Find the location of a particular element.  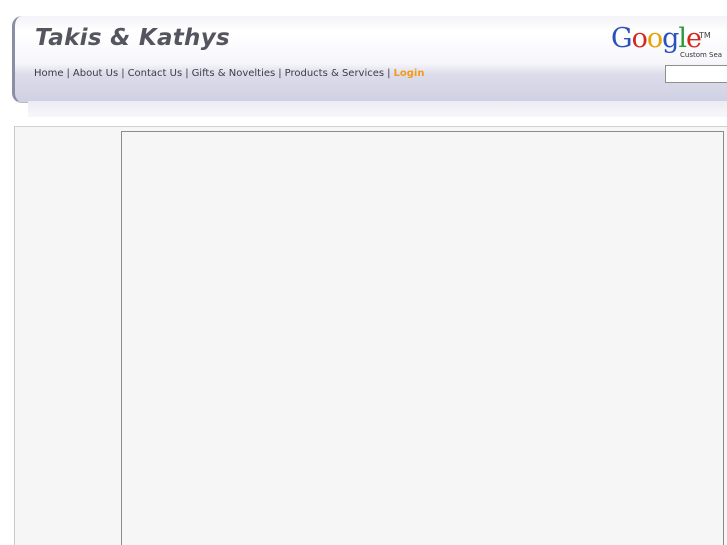

search-input is located at coordinates (696, 74).